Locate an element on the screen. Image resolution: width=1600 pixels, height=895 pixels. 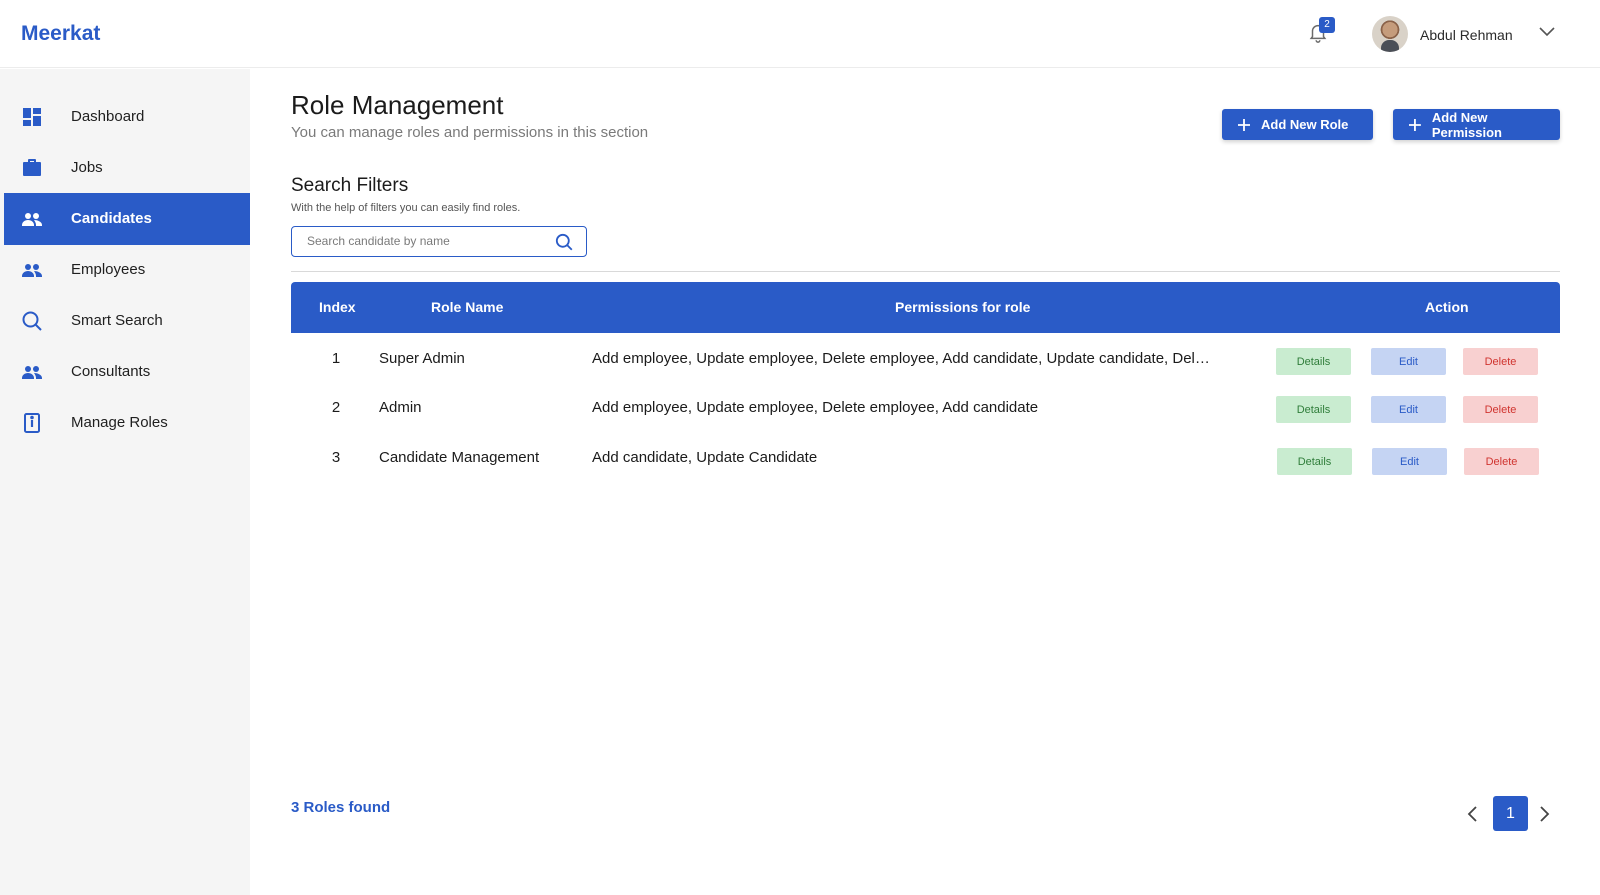
row-index: 3 is located at coordinates (336, 457).